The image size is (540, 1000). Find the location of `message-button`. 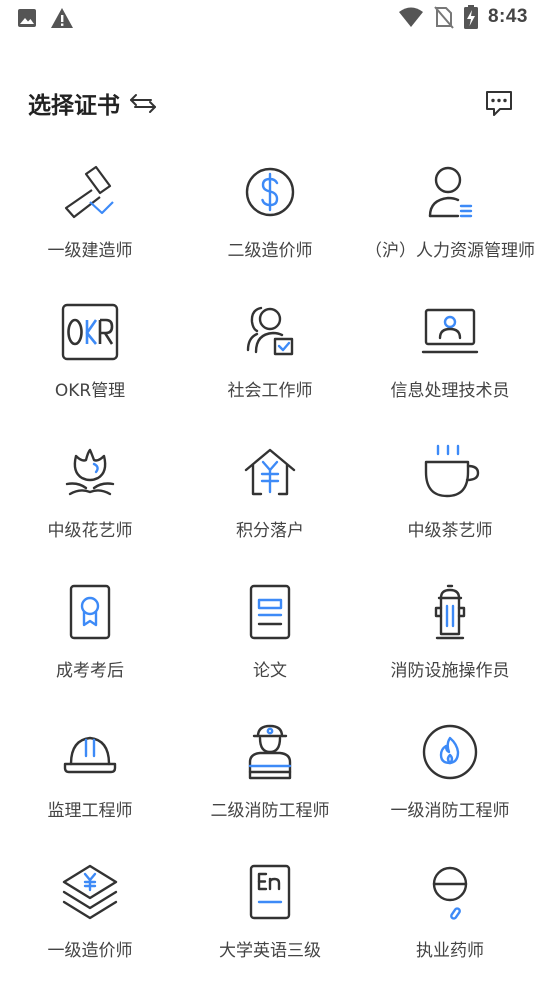

message-button is located at coordinates (499, 103).